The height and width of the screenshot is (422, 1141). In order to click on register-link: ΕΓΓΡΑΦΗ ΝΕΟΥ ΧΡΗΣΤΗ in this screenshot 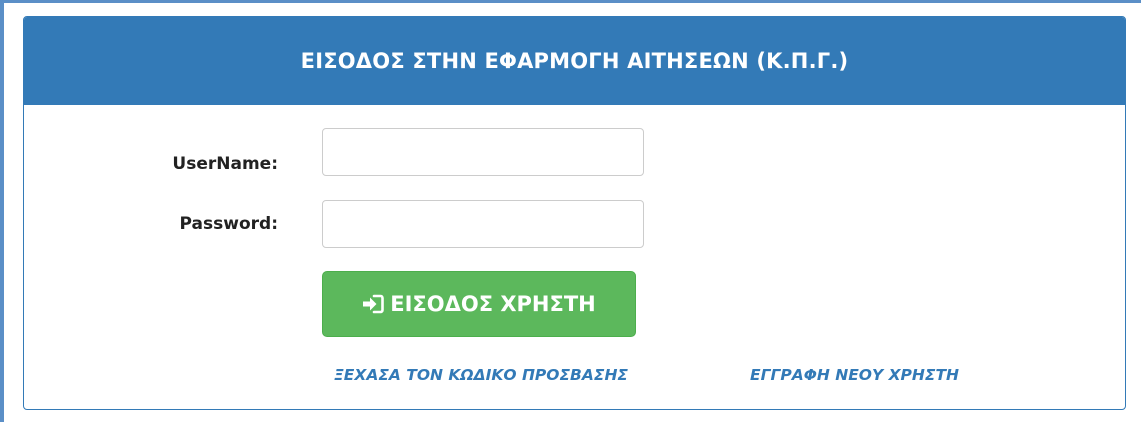, I will do `click(854, 375)`.